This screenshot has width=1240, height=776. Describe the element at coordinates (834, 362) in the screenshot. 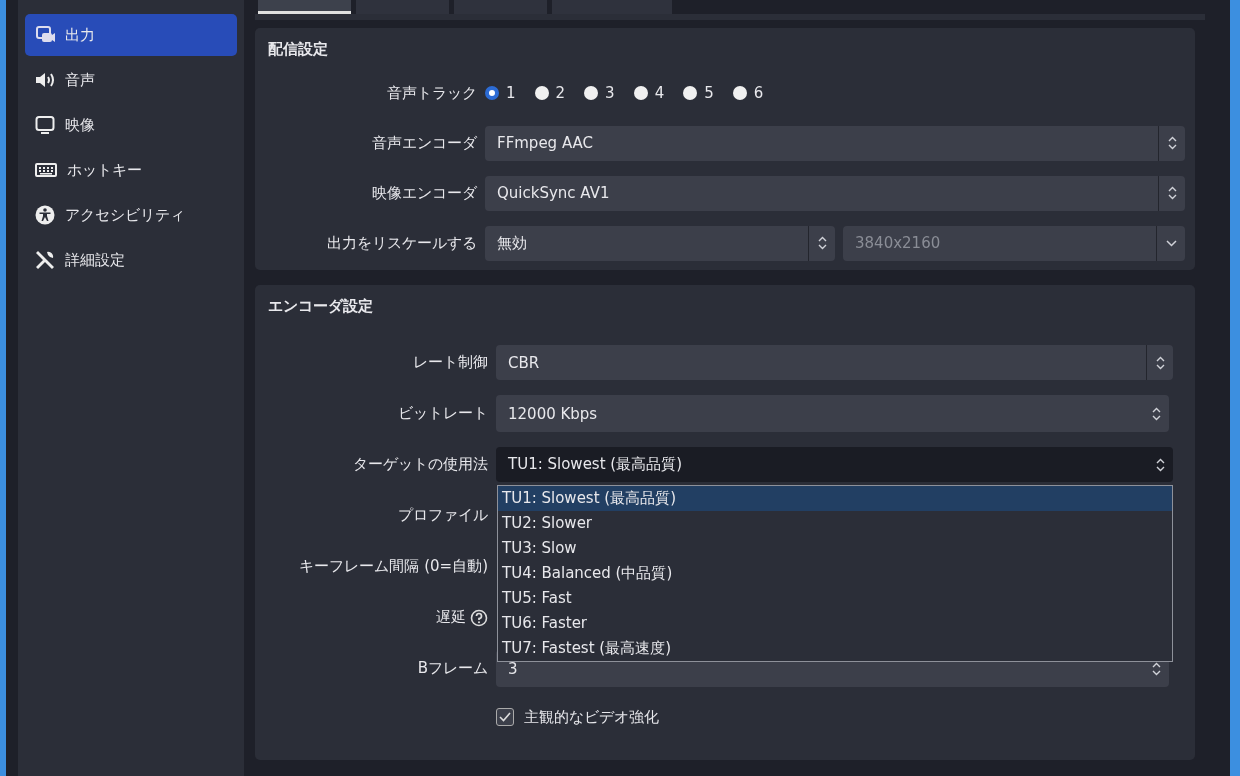

I see `dropdown: CBR` at that location.